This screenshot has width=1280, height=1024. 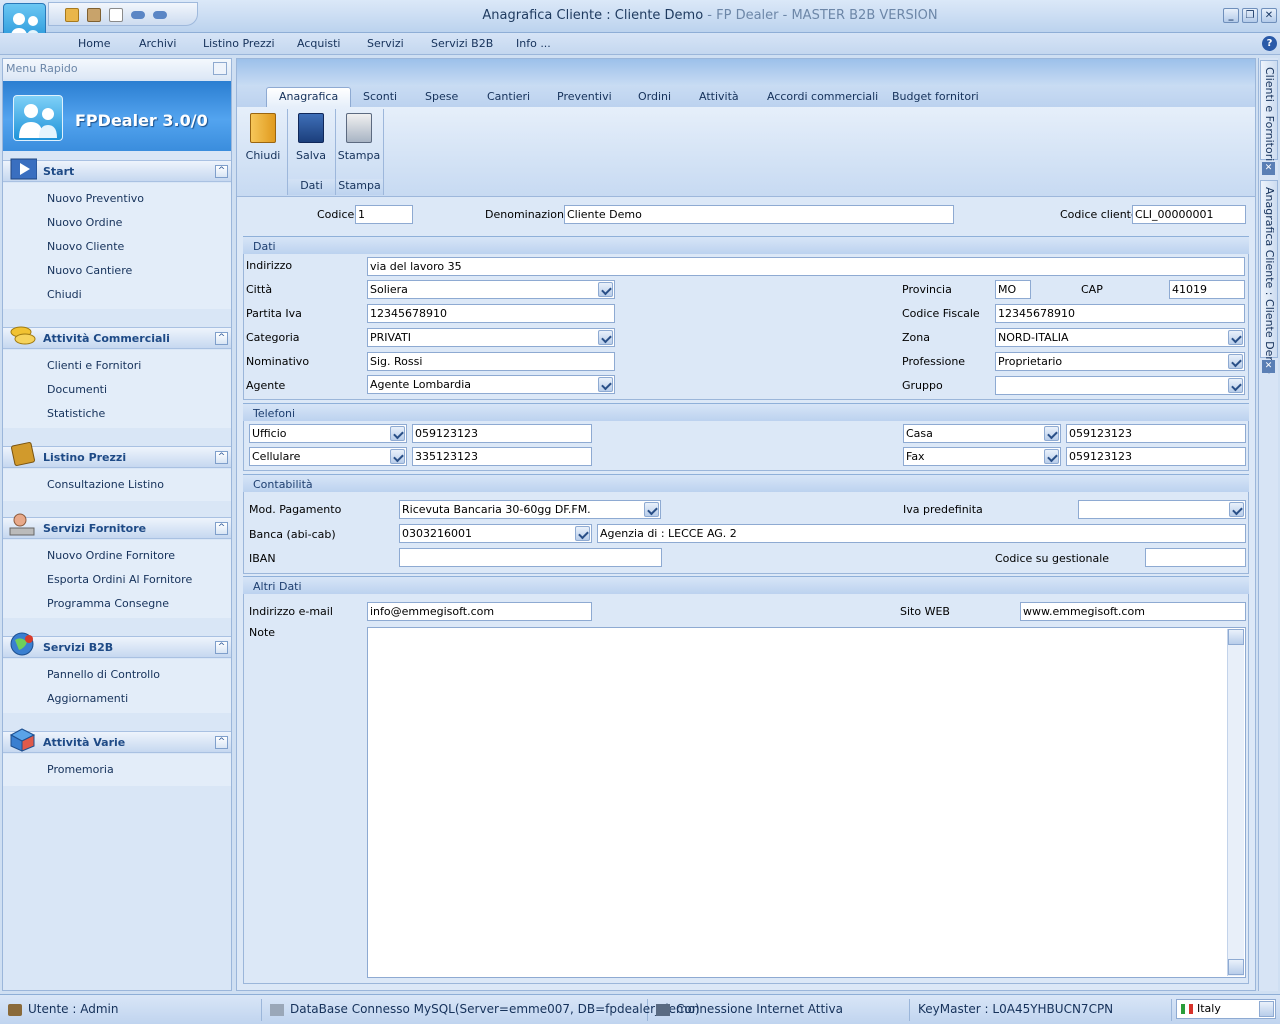 What do you see at coordinates (84, 222) in the screenshot?
I see `link-nuovo-ordine: Nuovo Ordine` at bounding box center [84, 222].